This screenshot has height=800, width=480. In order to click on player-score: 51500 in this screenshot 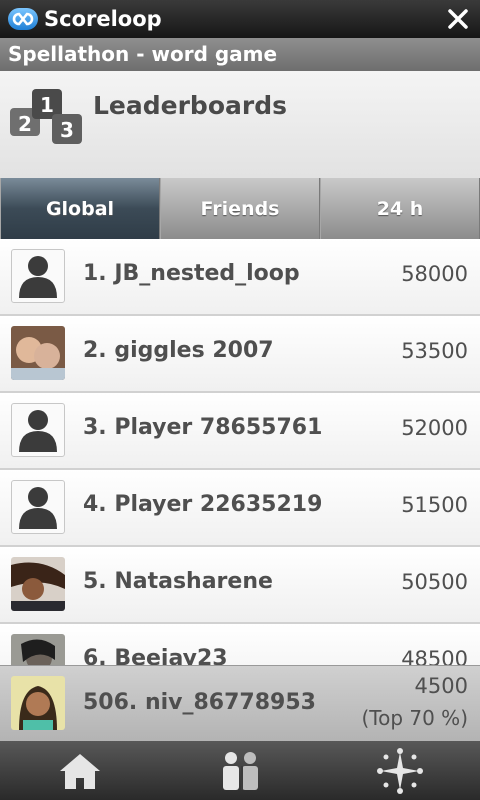, I will do `click(434, 505)`.